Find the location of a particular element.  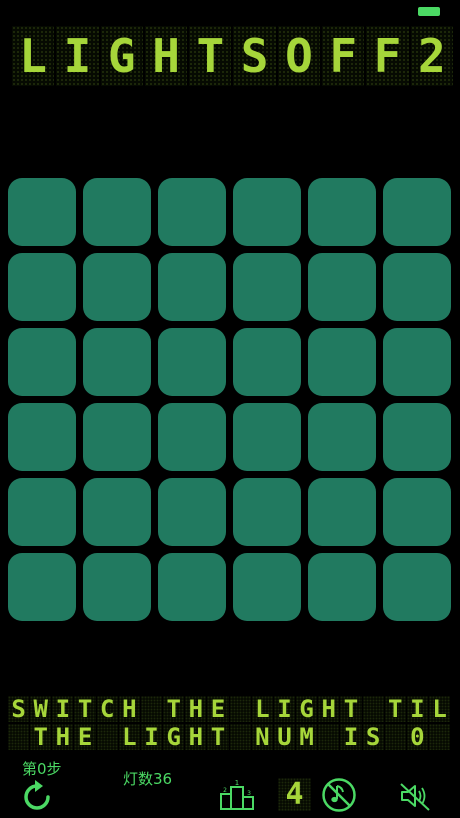

step-counter: 第0步 is located at coordinates (42, 769).